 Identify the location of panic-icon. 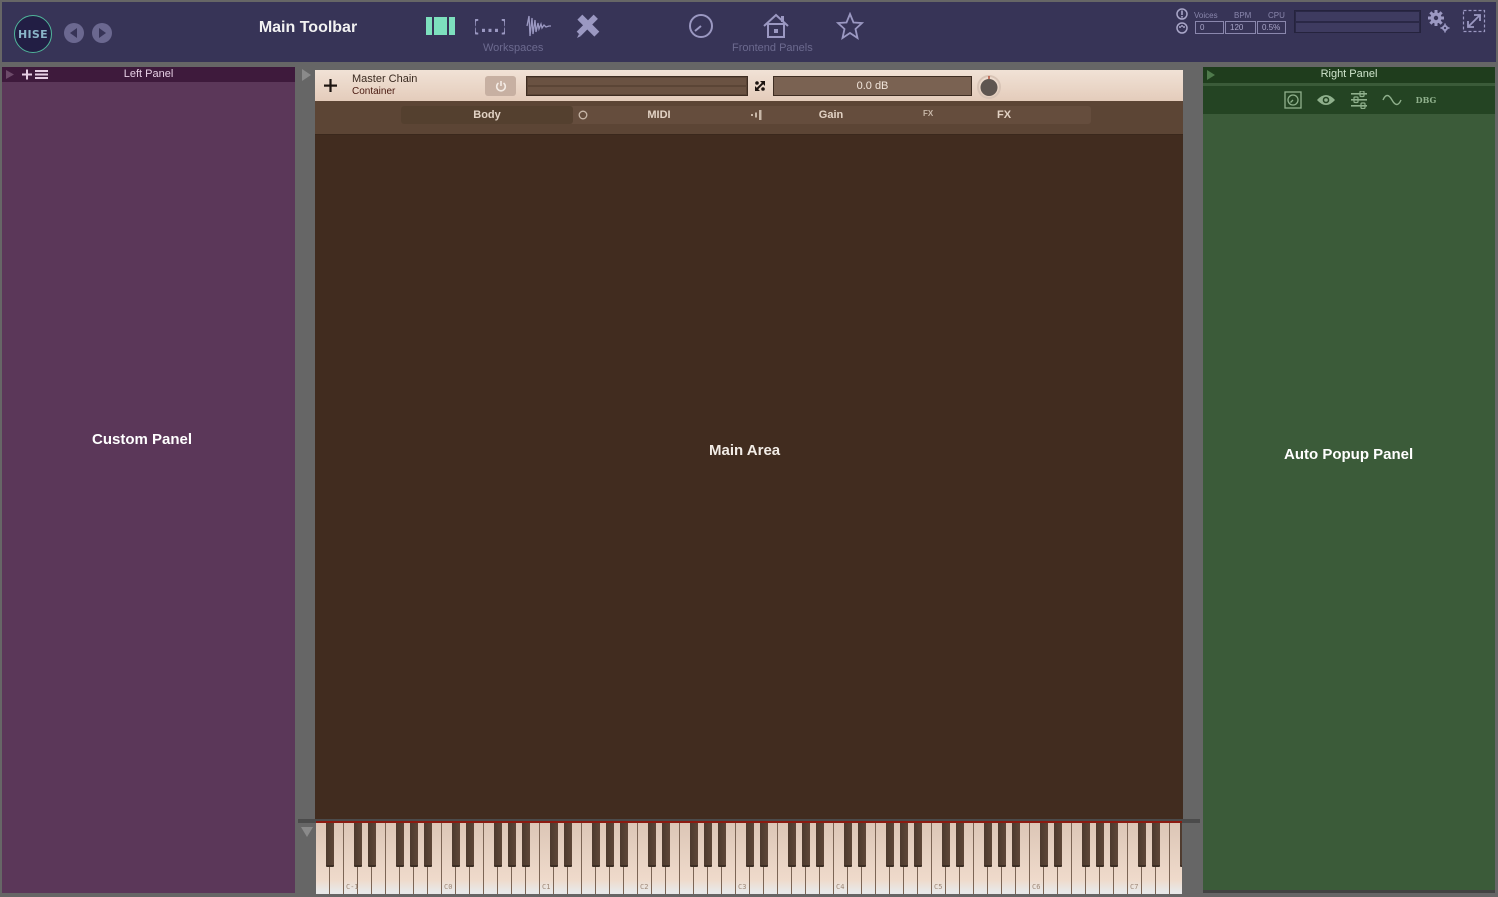
(1182, 14).